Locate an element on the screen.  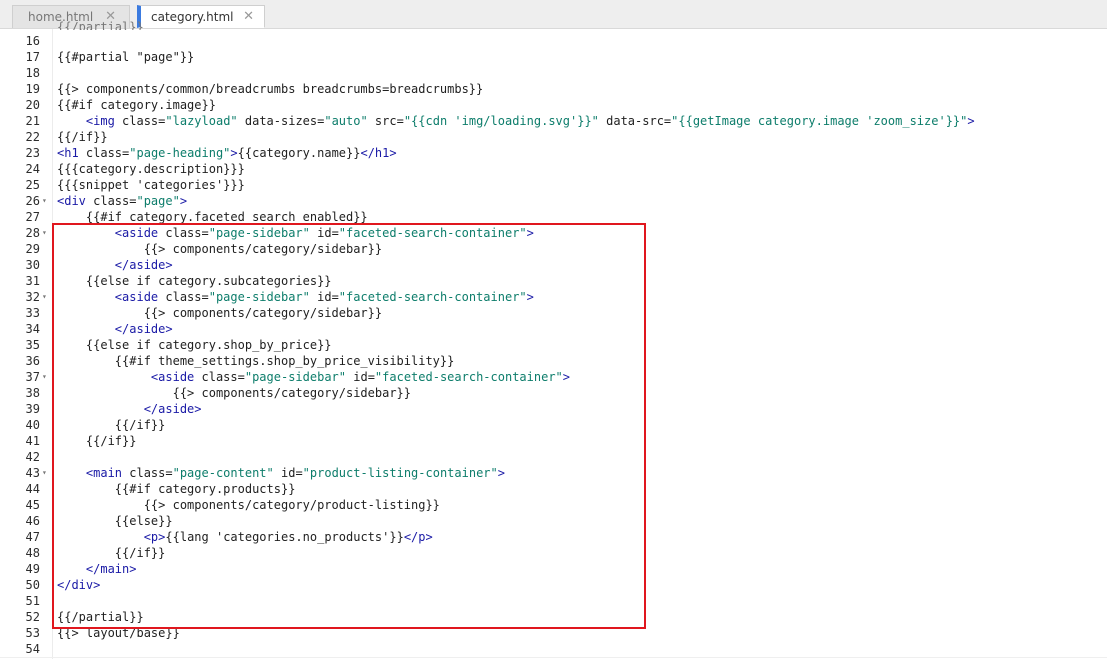
line-number: 18 is located at coordinates (32, 73).